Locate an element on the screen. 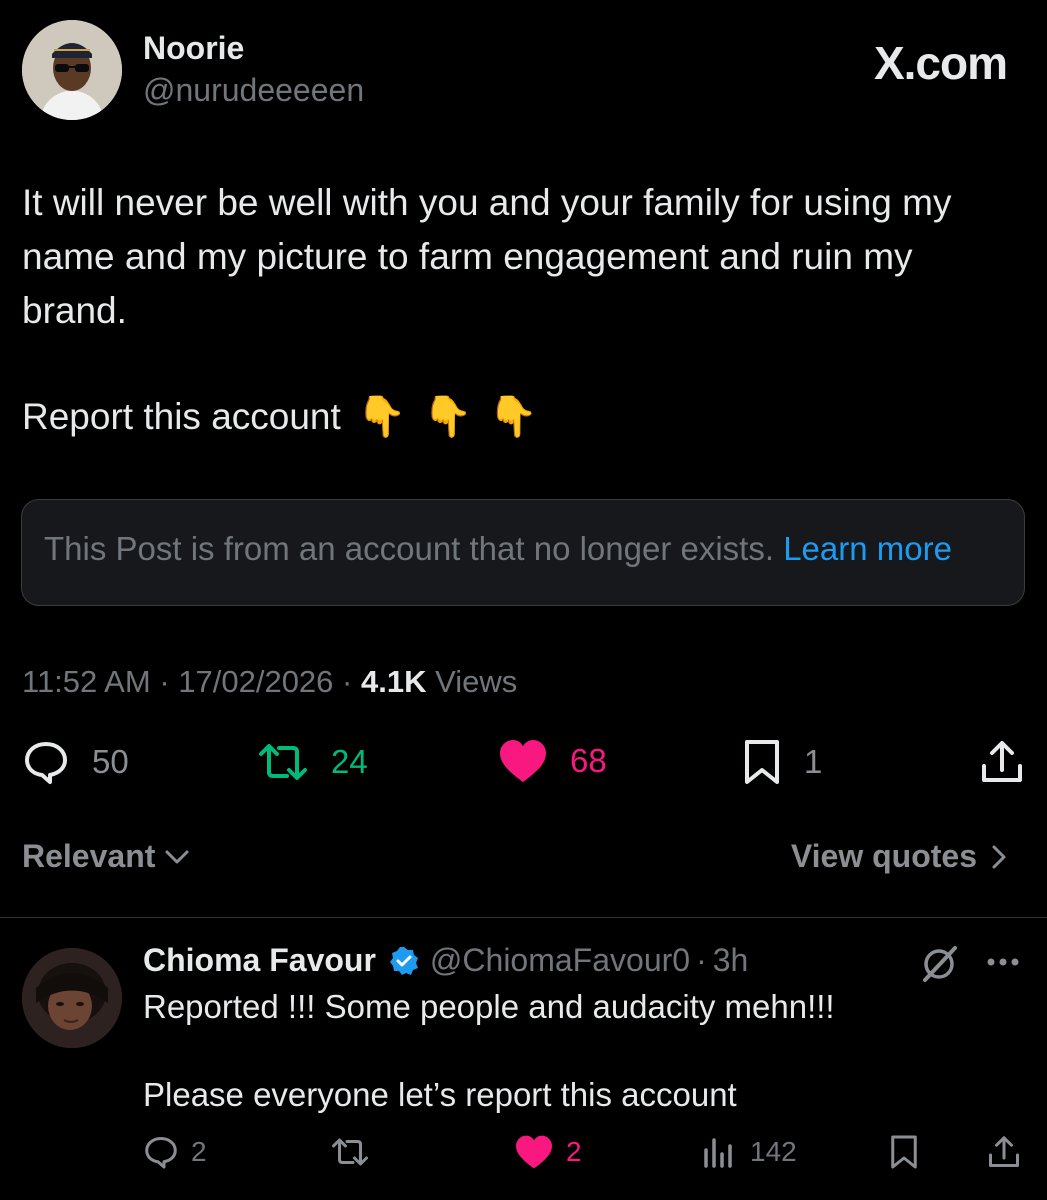 This screenshot has height=1200, width=1047. share-button is located at coordinates (1002, 762).